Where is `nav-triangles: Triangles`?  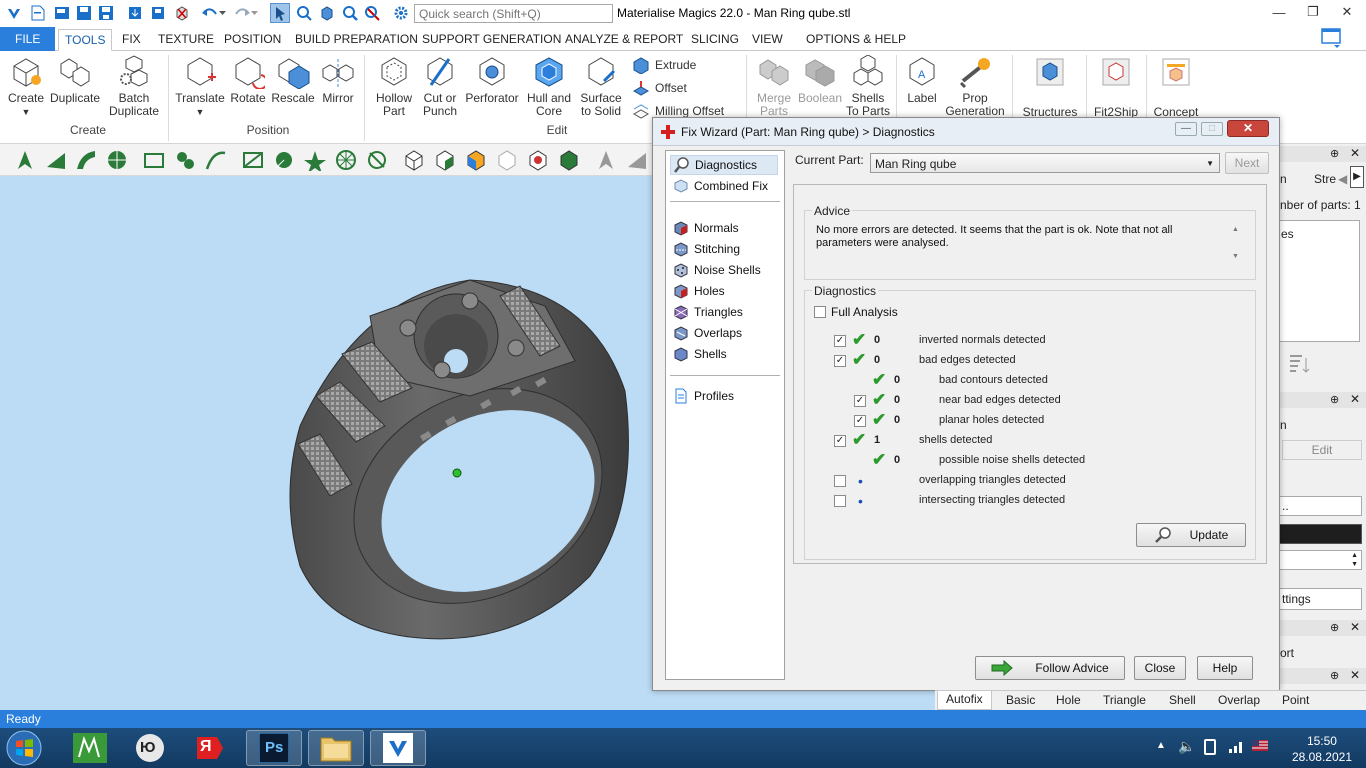 nav-triangles: Triangles is located at coordinates (708, 312).